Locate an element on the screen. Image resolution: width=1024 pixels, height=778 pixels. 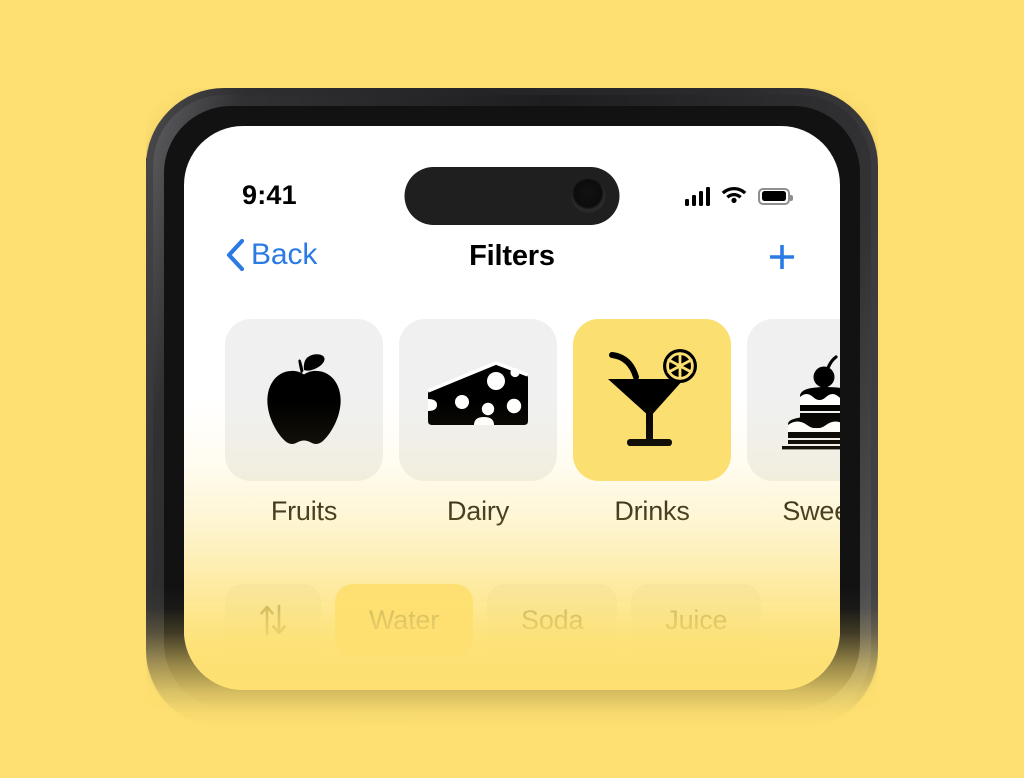
status-indicators is located at coordinates (738, 196).